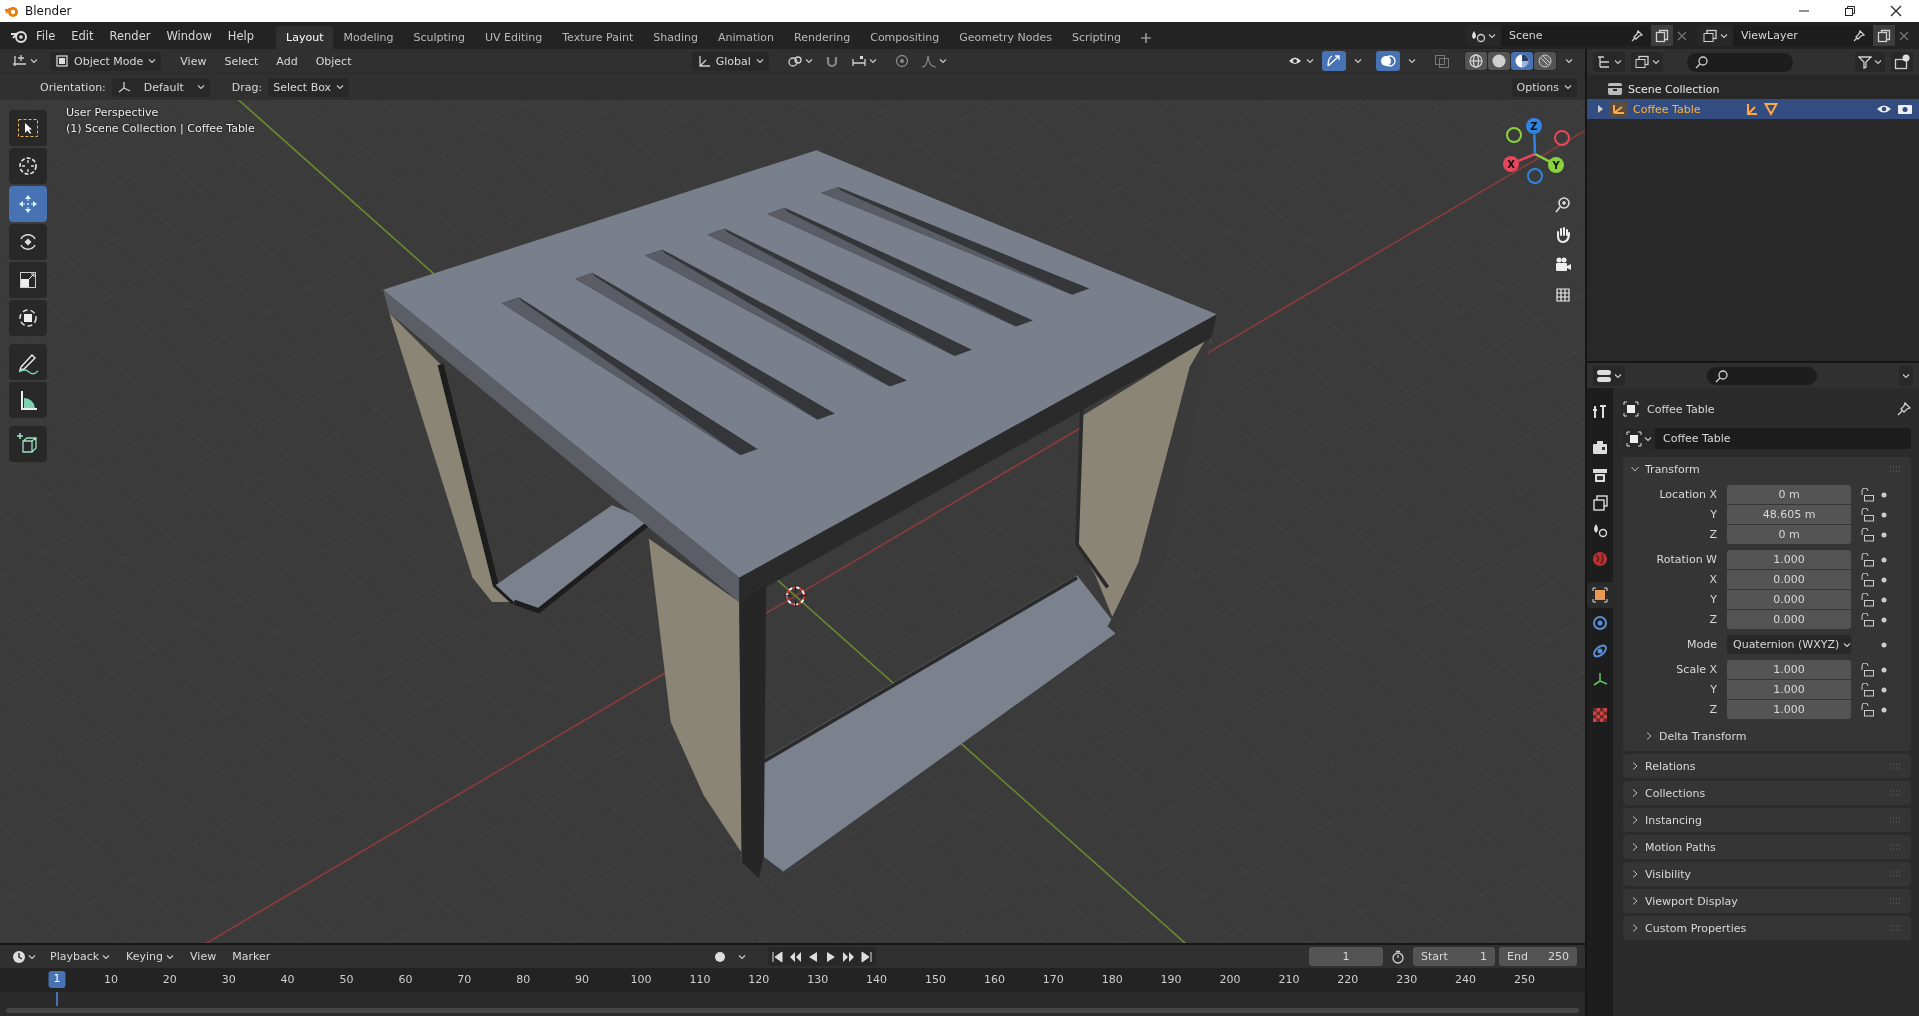 The width and height of the screenshot is (1919, 1016). Describe the element at coordinates (160, 87) in the screenshot. I see `orientation-dropdown: Default` at that location.